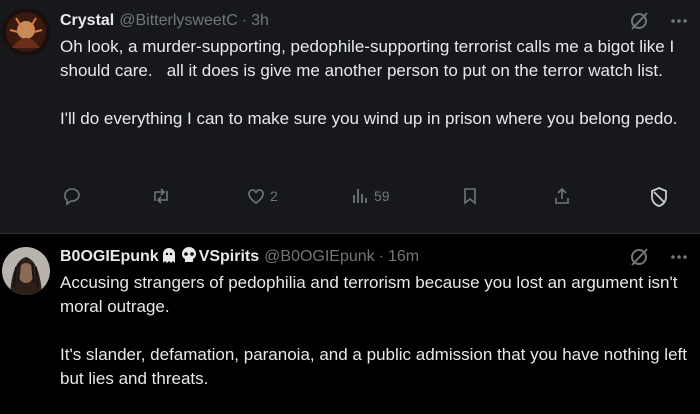  I want to click on action-bar: 2 59, so click(364, 198).